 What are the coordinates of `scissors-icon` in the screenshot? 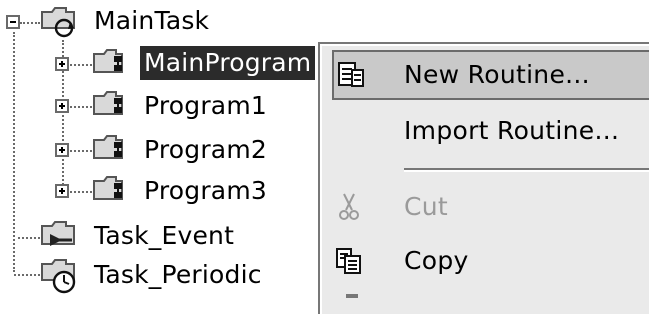 It's located at (349, 207).